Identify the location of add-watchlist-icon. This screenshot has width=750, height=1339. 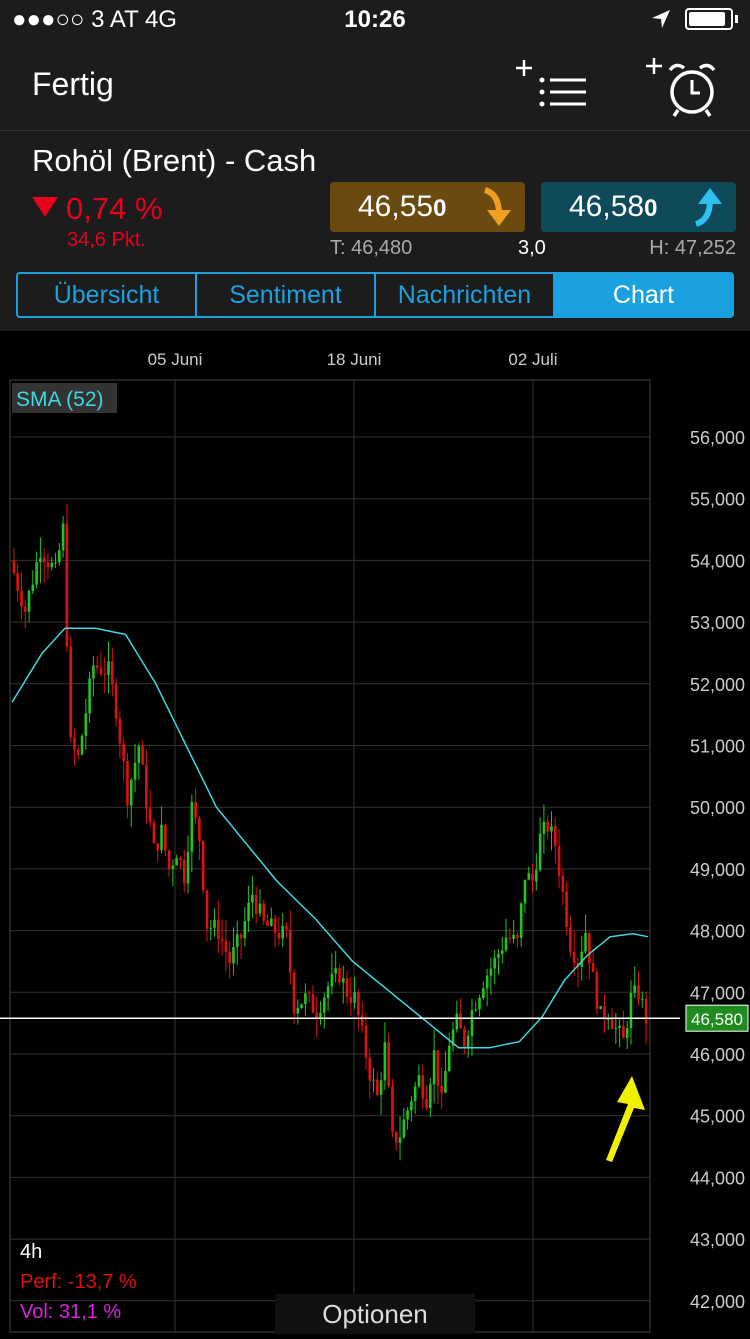
(552, 86).